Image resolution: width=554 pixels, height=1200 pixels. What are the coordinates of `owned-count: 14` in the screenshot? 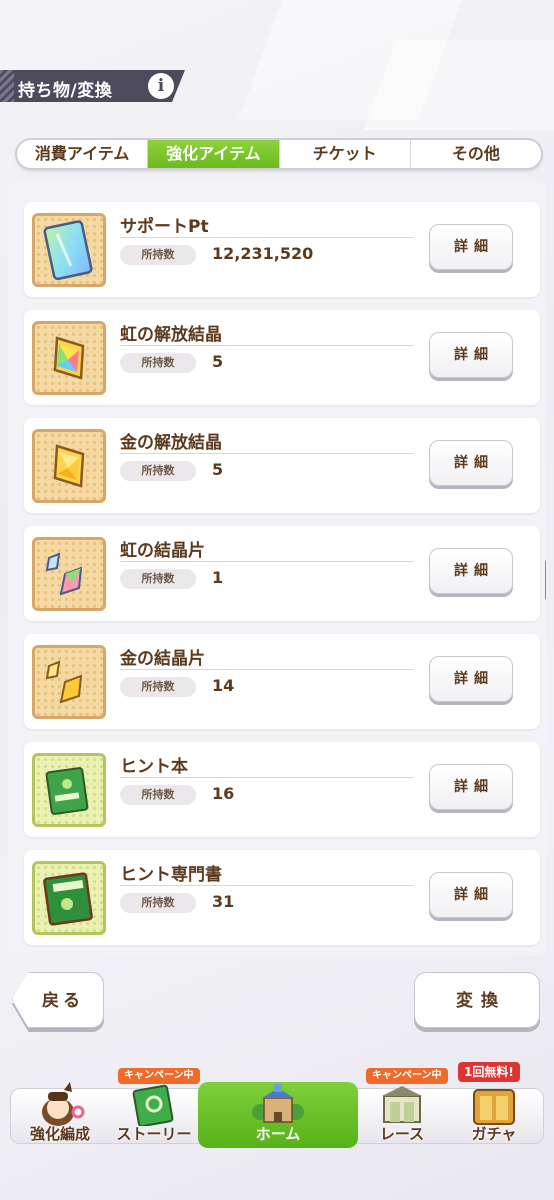 It's located at (223, 685).